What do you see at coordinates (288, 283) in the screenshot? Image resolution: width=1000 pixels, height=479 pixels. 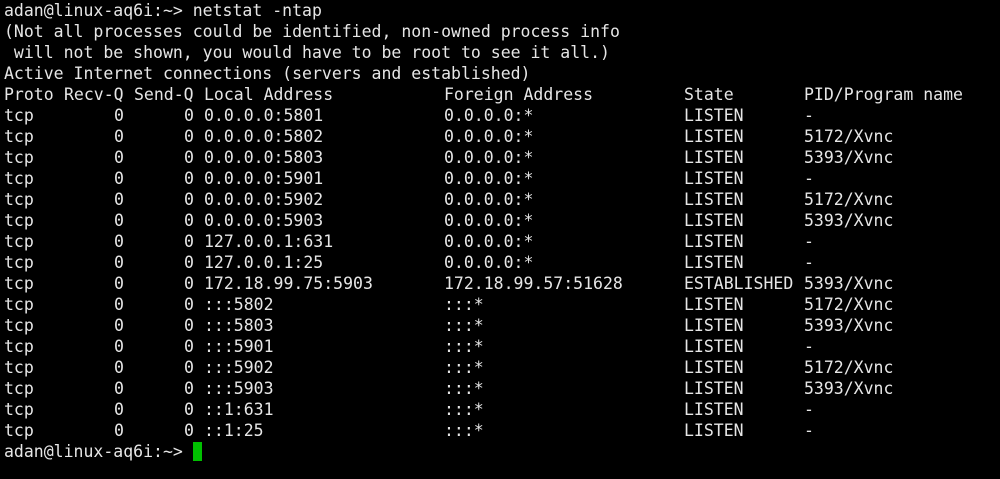 I see `cell-local: 172.18.99.75:5903` at bounding box center [288, 283].